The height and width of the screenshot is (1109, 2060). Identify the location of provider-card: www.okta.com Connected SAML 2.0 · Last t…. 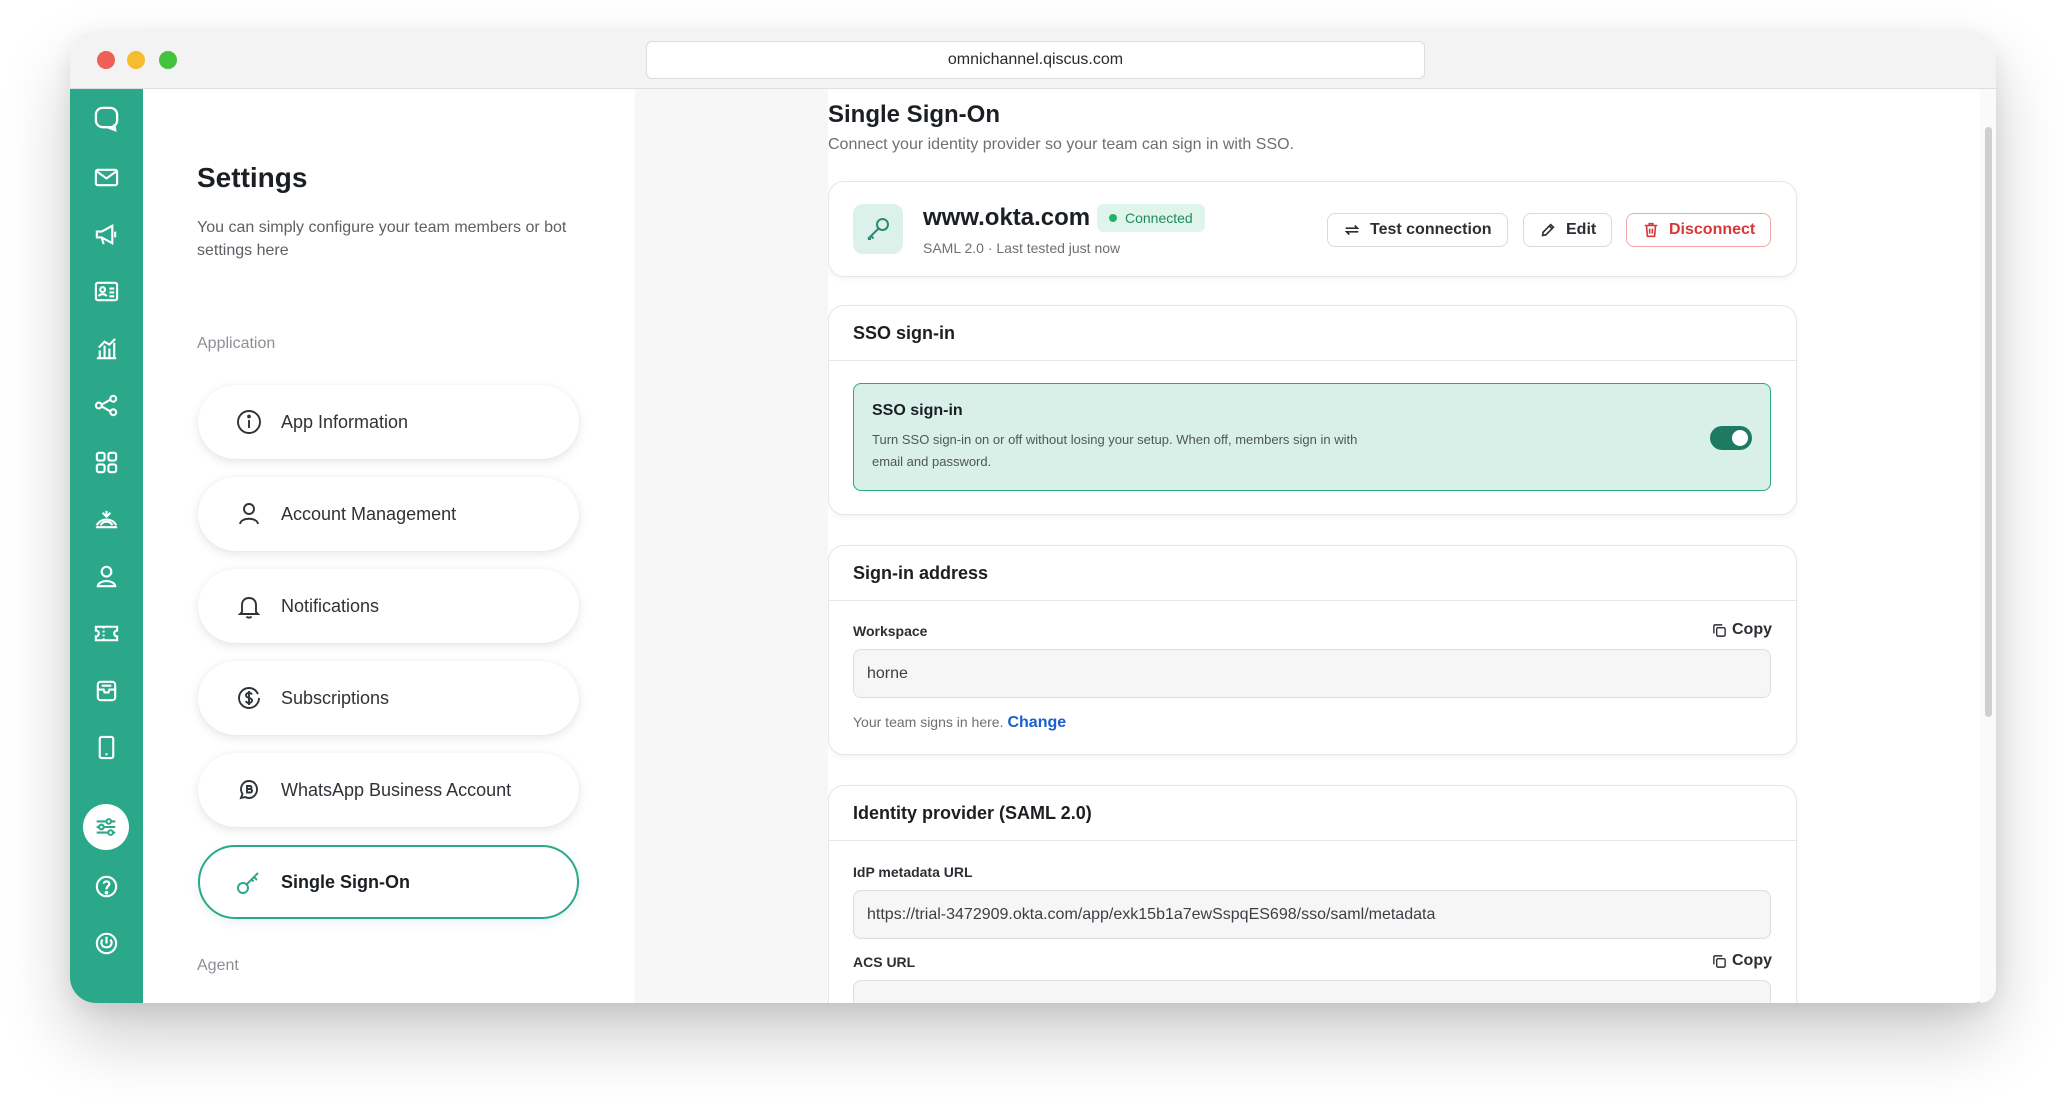
(1312, 229).